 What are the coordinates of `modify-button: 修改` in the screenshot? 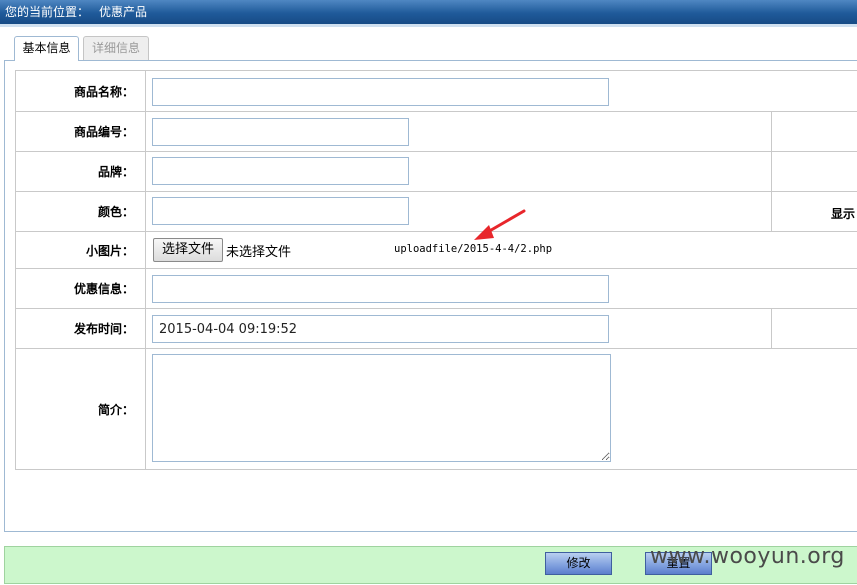 It's located at (578, 563).